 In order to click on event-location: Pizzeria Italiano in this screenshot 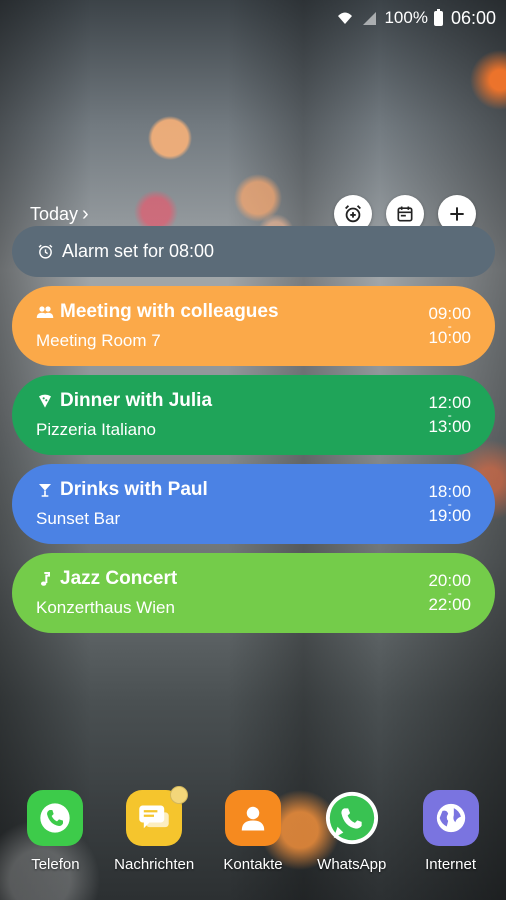, I will do `click(96, 429)`.